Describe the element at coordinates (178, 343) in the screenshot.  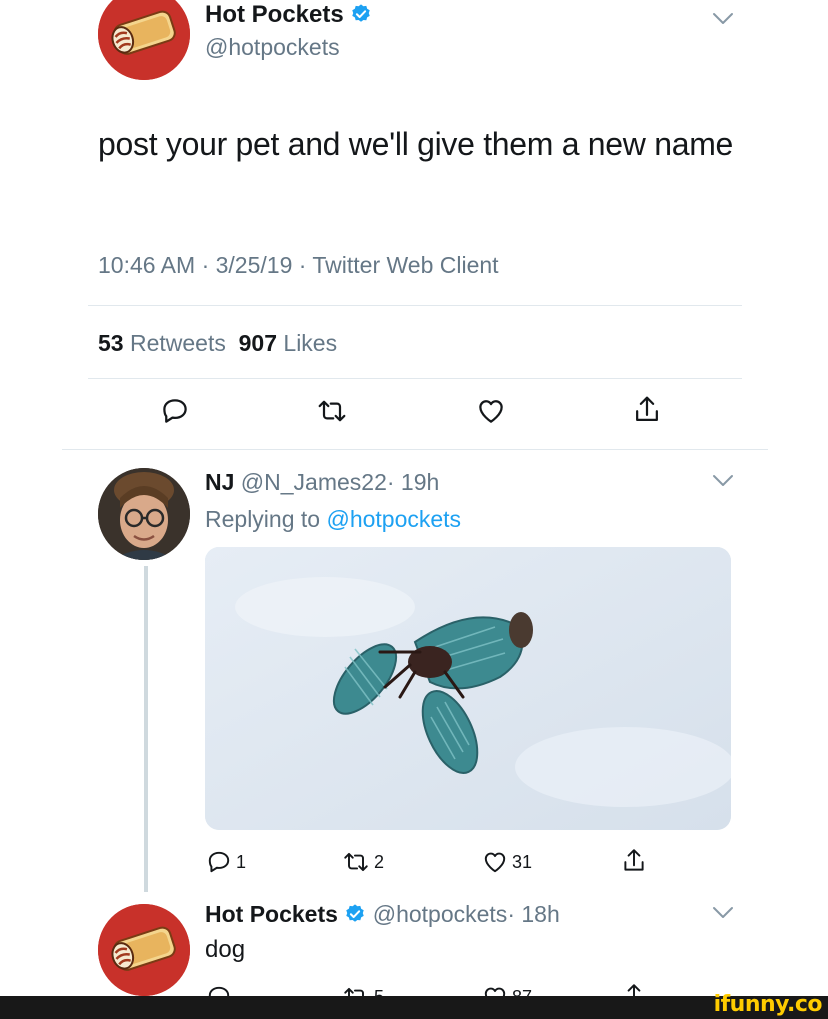
I see `retweets-label: Retweets` at that location.